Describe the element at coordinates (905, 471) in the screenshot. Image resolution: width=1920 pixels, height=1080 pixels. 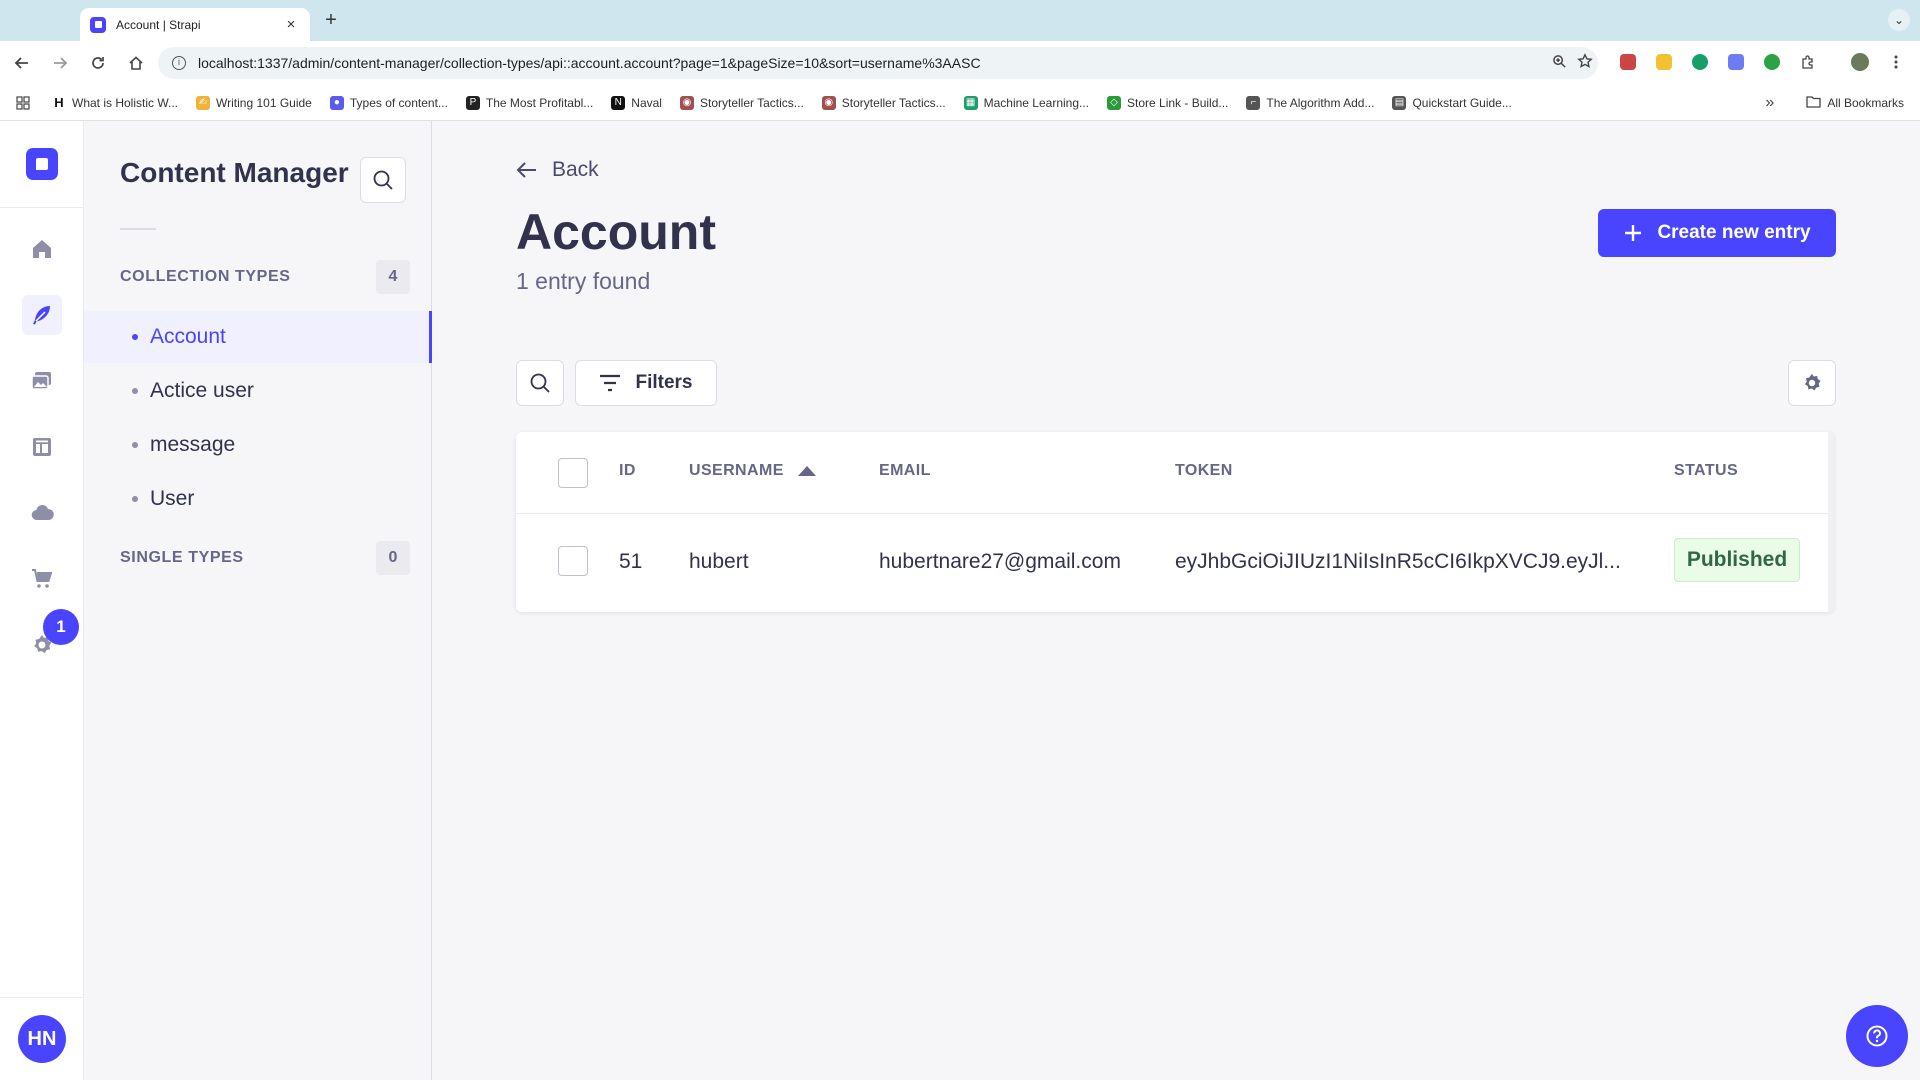
I see `column-email: EMAIL` at that location.